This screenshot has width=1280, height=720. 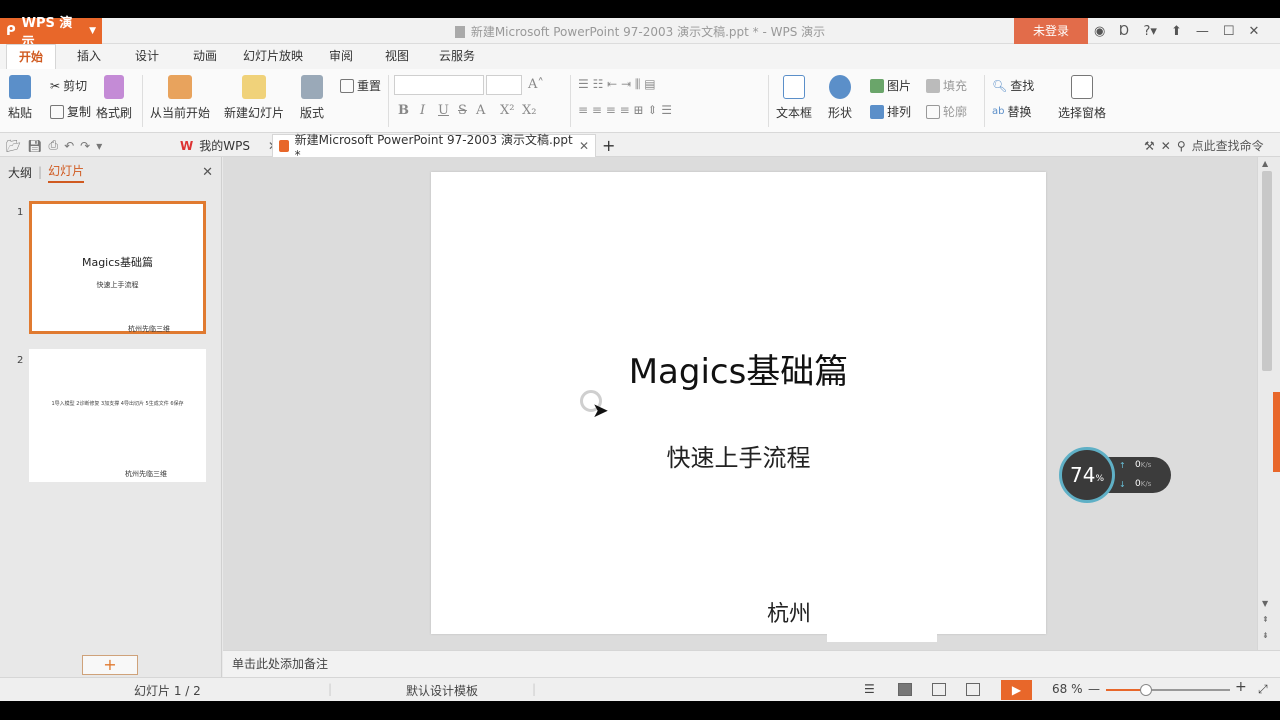 What do you see at coordinates (147, 56) in the screenshot?
I see `tab-design: 设计` at bounding box center [147, 56].